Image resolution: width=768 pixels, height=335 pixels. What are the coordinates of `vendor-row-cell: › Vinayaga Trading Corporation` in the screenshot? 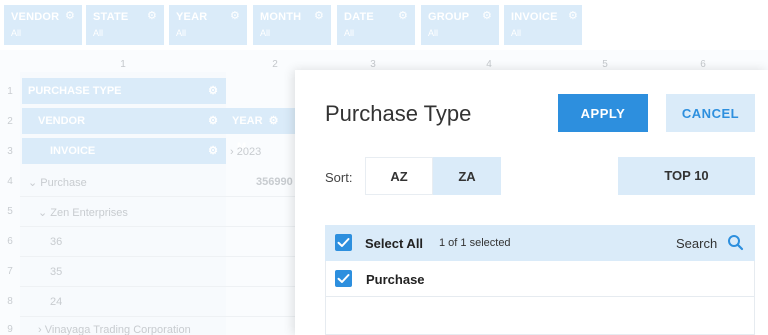 It's located at (114, 329).